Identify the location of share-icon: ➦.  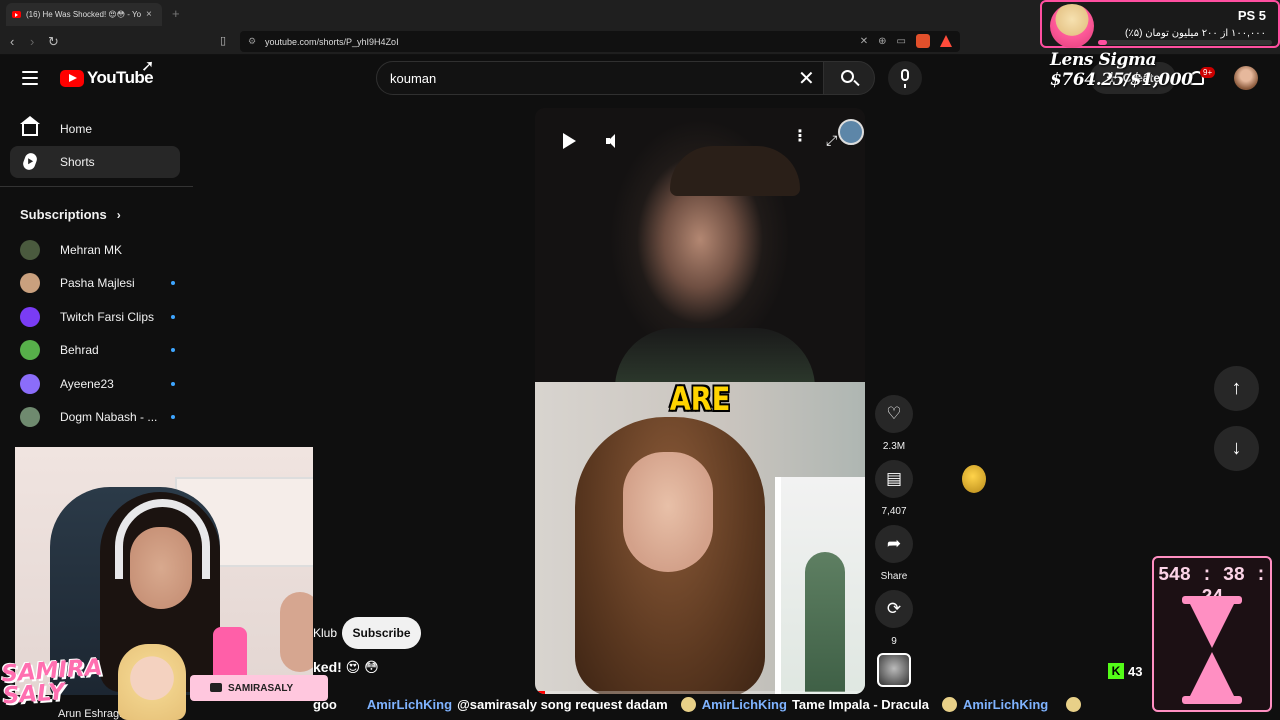
(894, 543).